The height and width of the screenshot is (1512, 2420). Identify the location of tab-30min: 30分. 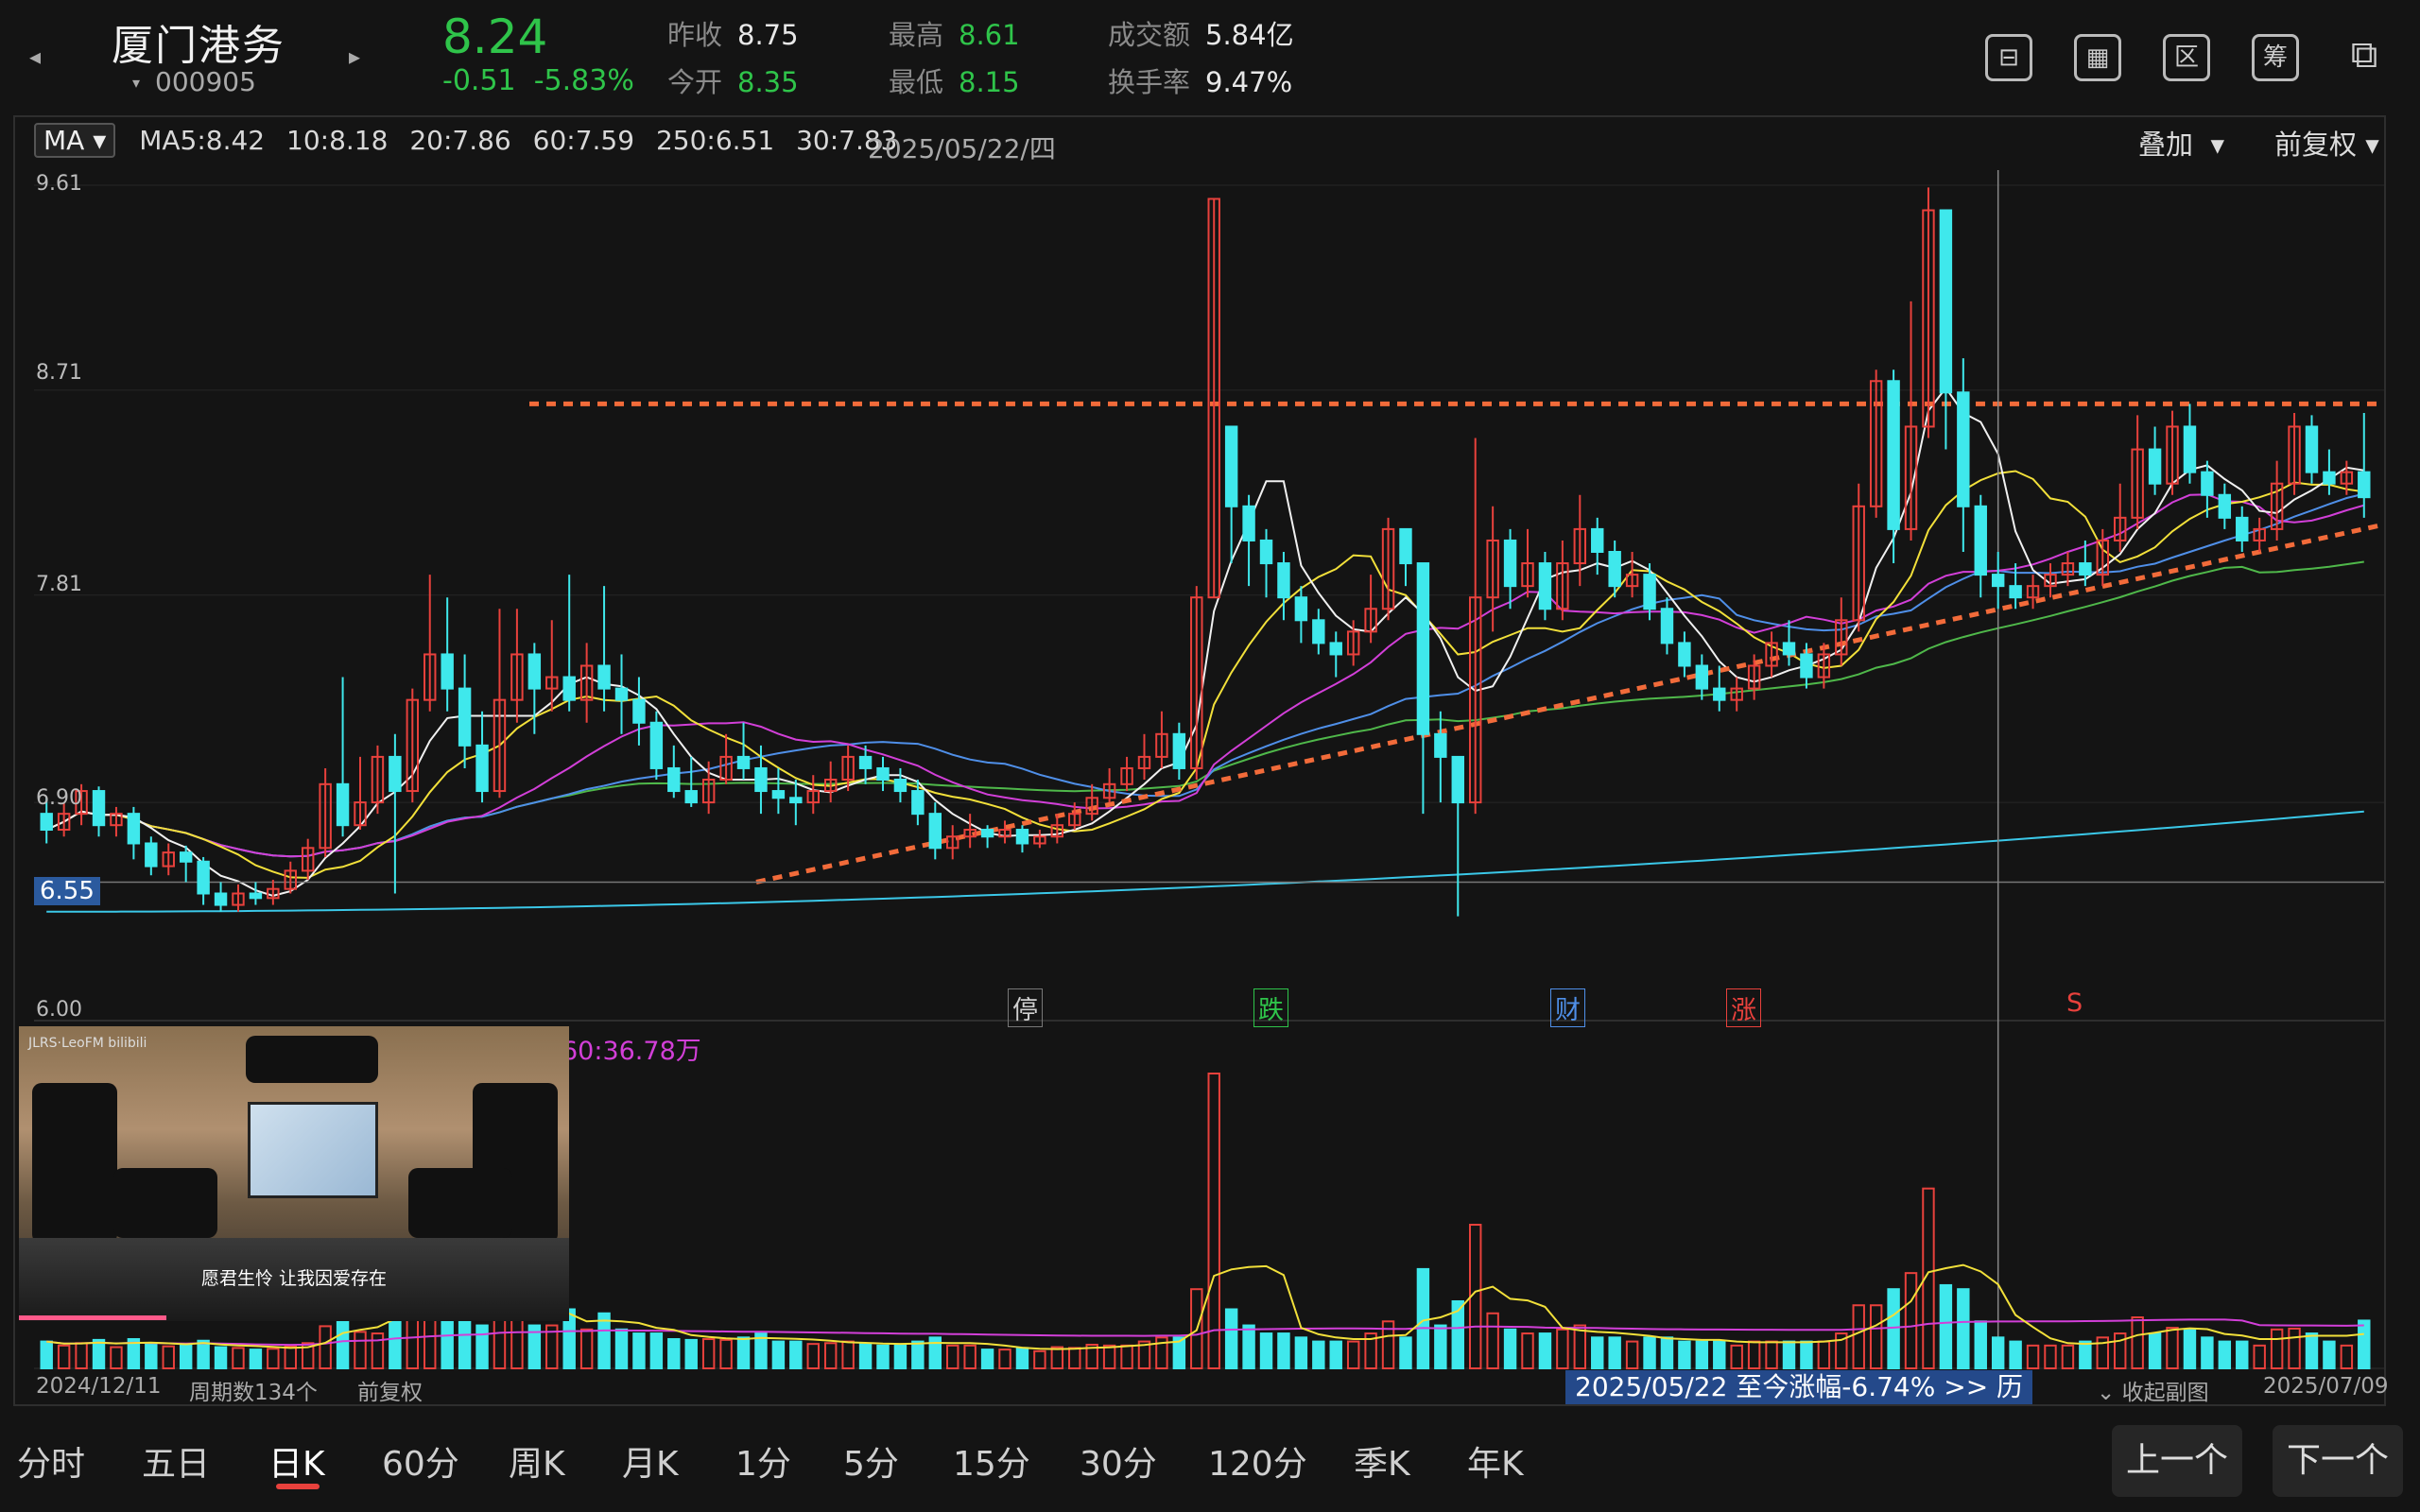
(1118, 1461).